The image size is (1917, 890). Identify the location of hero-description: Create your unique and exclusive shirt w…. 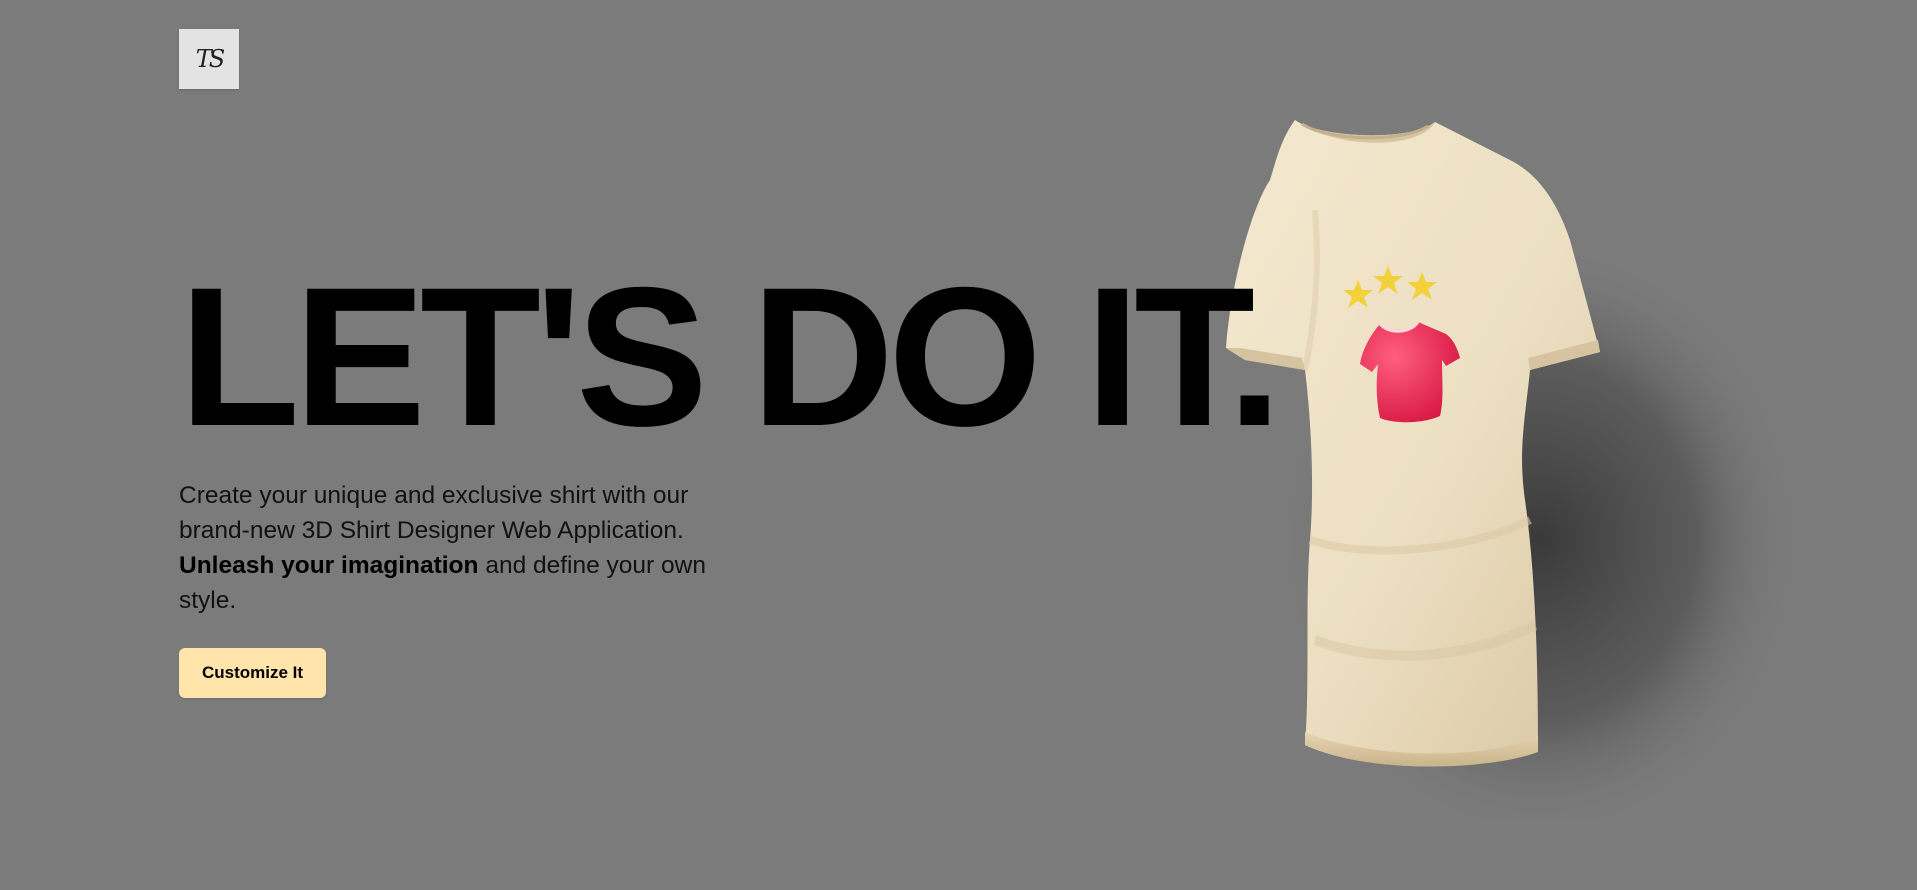
(464, 548).